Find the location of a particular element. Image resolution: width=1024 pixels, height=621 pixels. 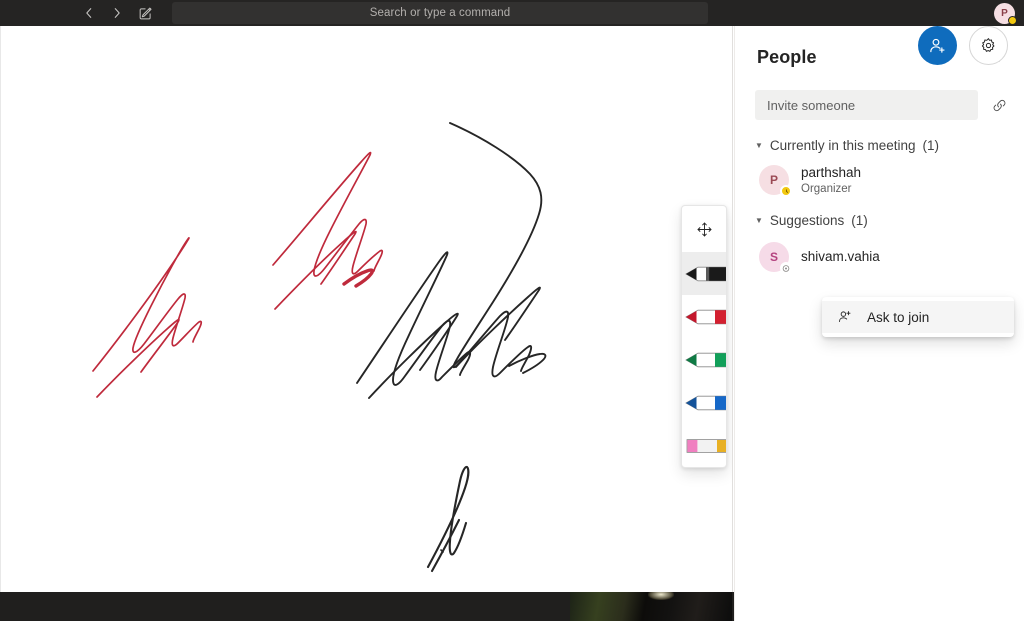

user-avatar: P is located at coordinates (1005, 14).